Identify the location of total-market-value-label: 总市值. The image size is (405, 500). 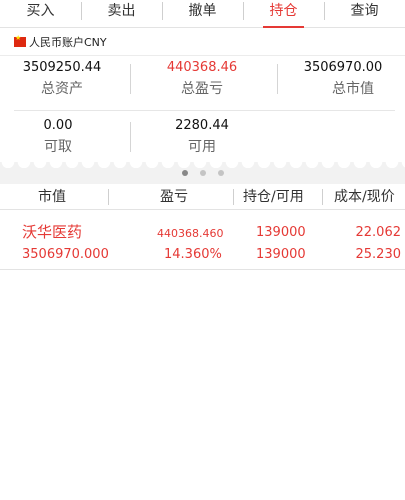
(353, 89).